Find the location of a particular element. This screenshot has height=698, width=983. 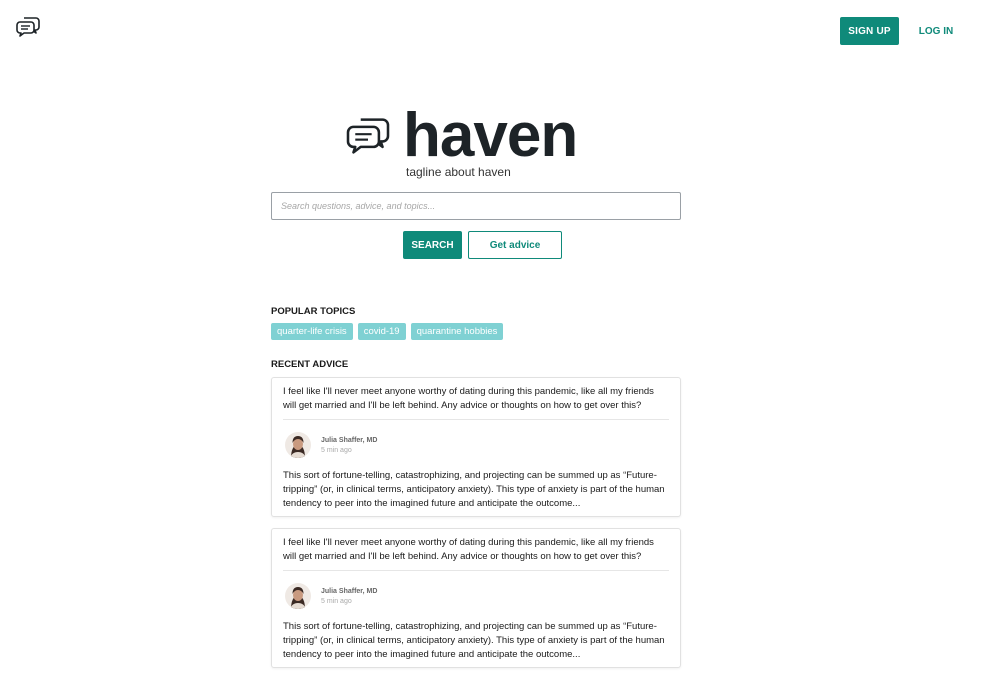

topic-tag: quarter-life crisis is located at coordinates (312, 331).